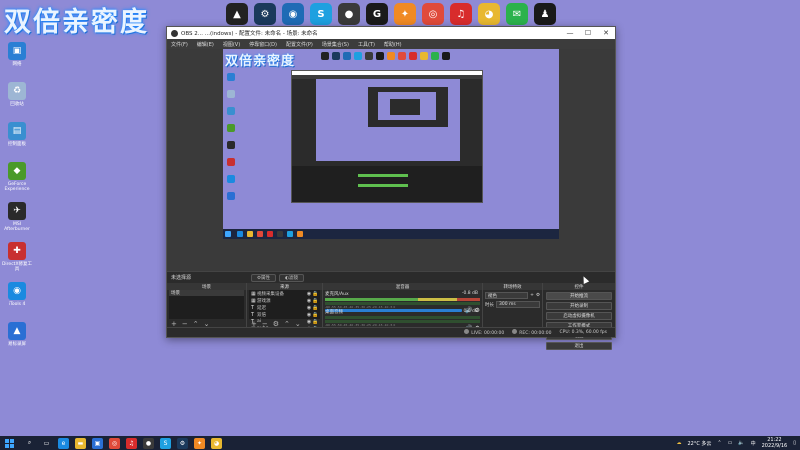  Describe the element at coordinates (387, 136) in the screenshot. I see `preview-nested-obs` at that location.